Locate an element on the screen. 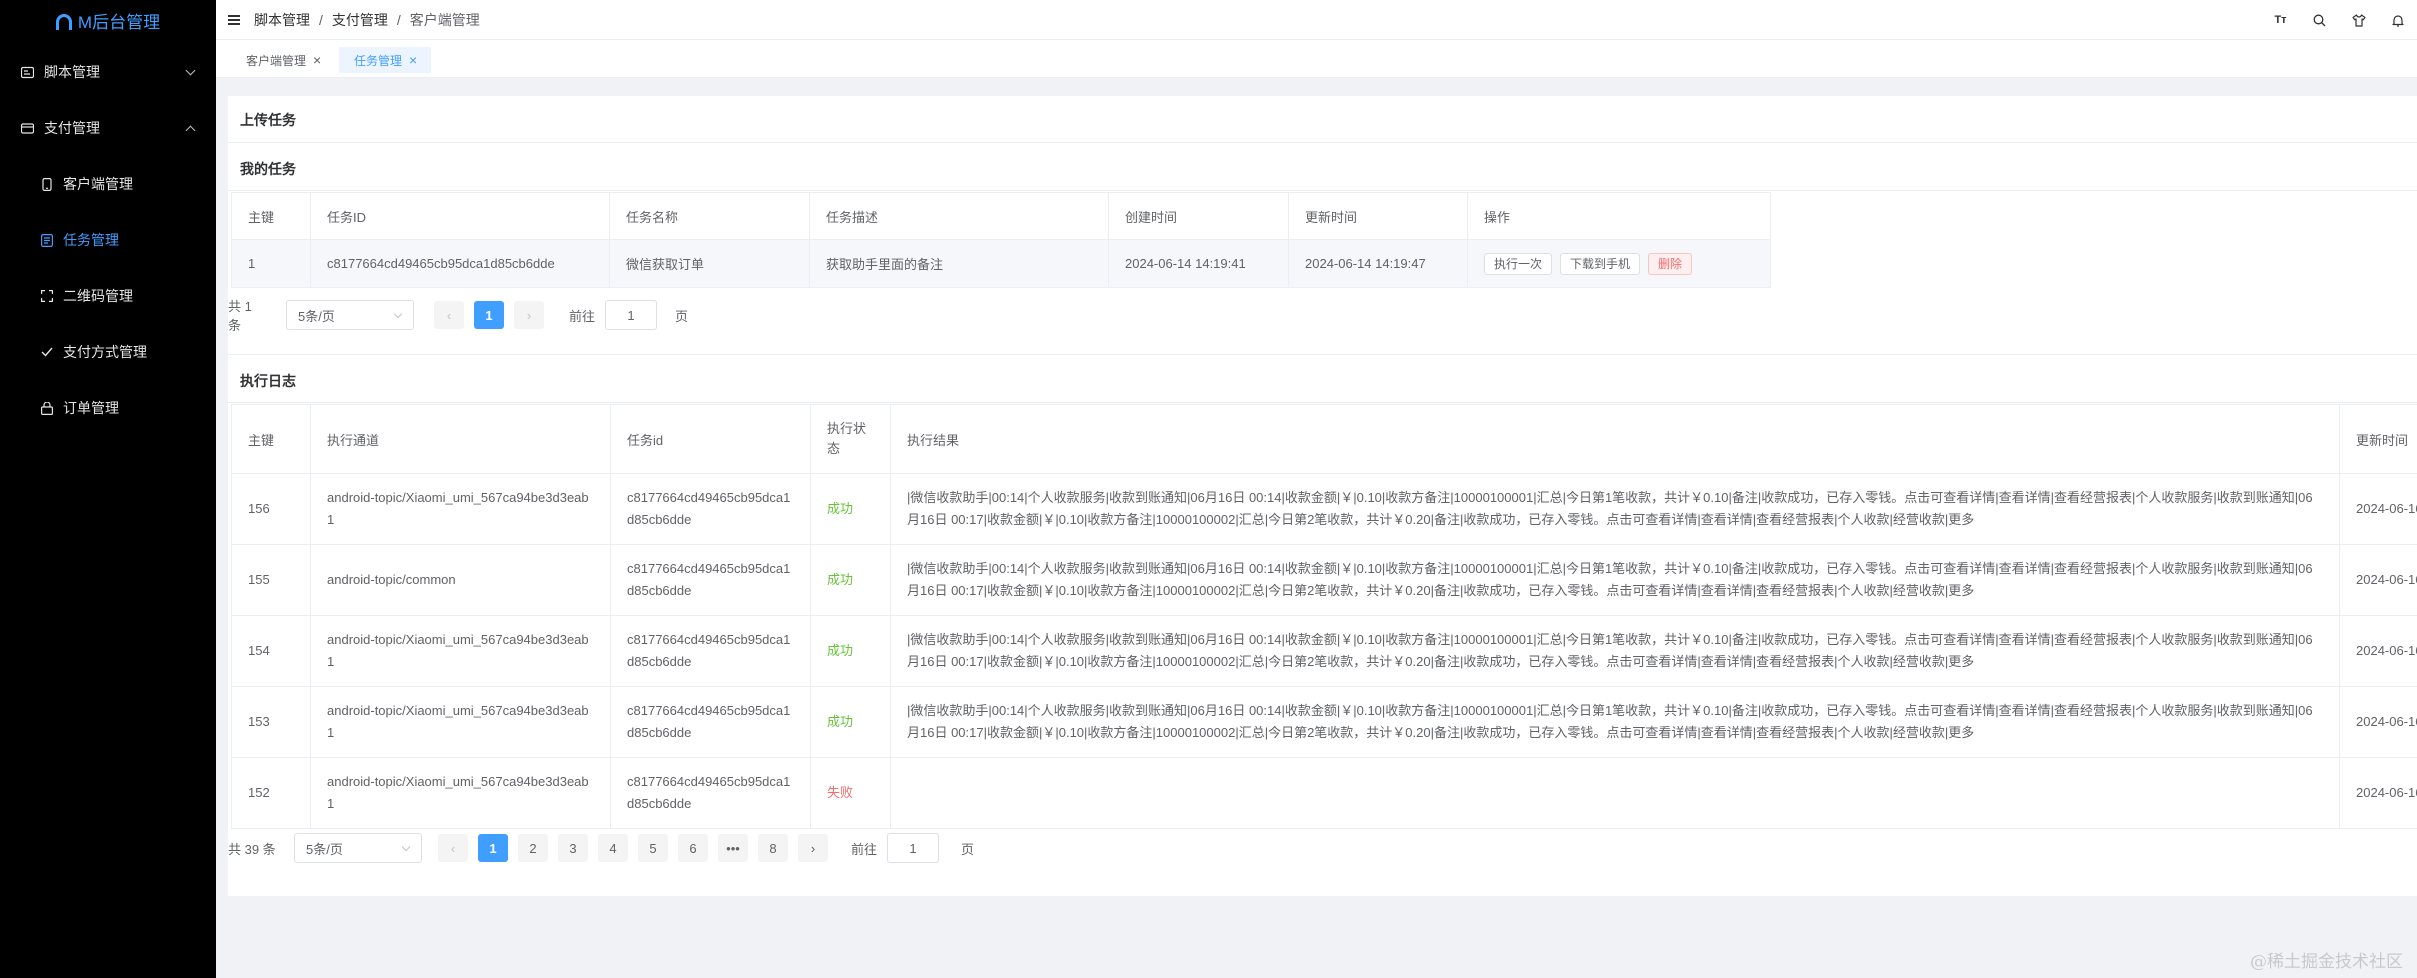 The height and width of the screenshot is (978, 2417). task-icon is located at coordinates (47, 240).